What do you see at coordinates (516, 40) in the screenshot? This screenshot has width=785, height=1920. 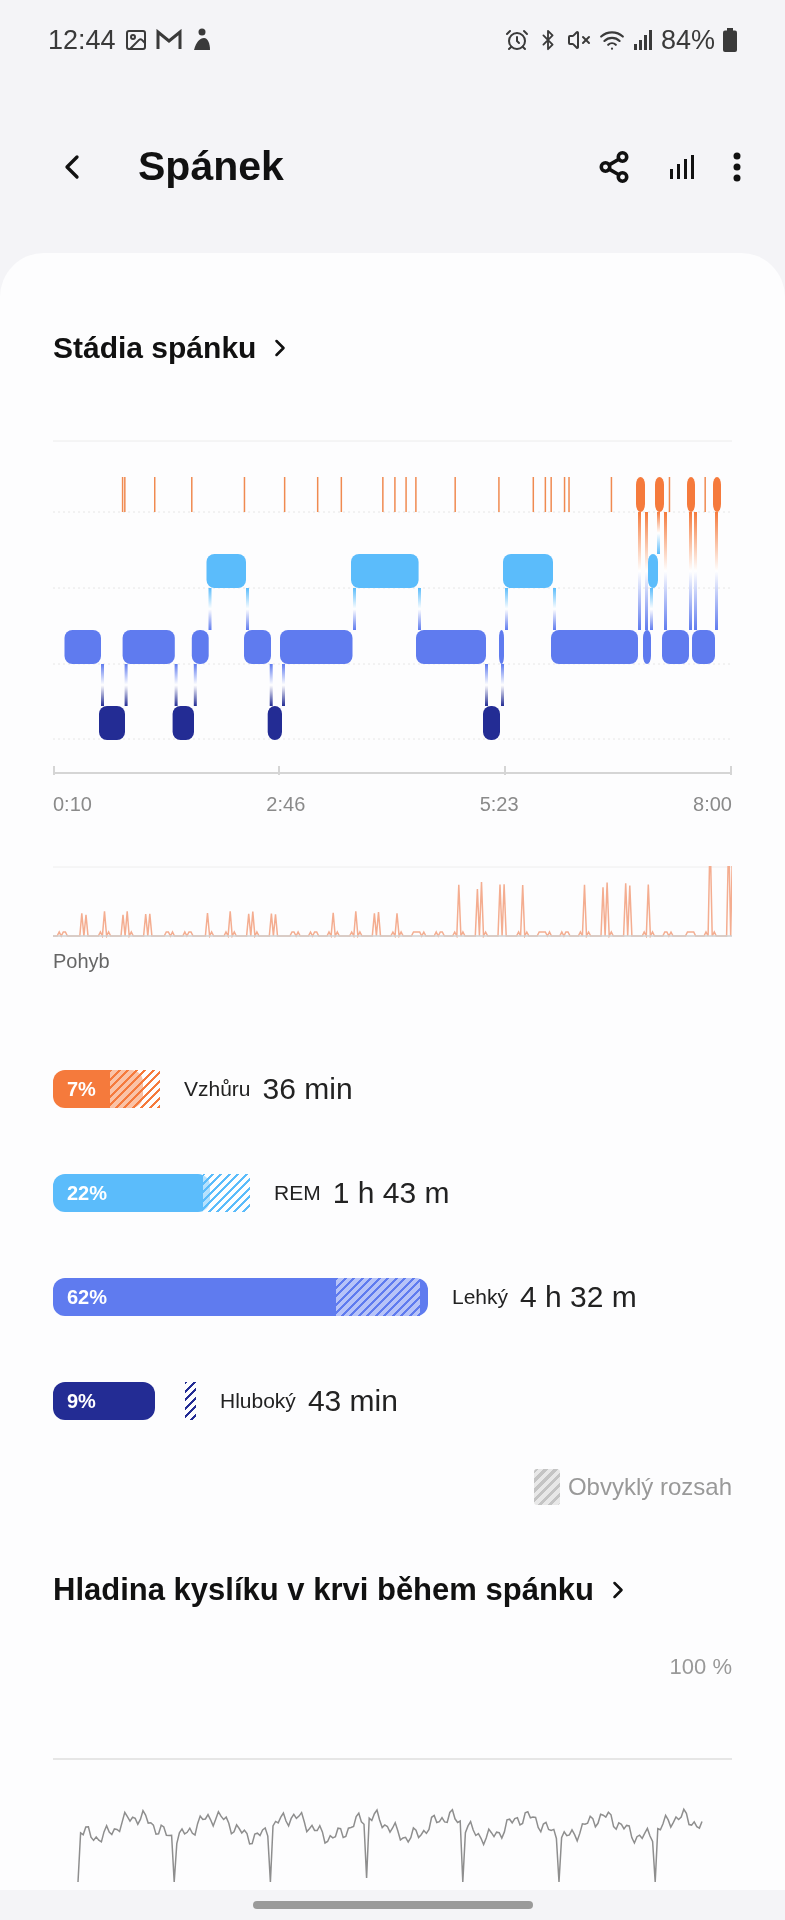 I see `alarm-icon` at bounding box center [516, 40].